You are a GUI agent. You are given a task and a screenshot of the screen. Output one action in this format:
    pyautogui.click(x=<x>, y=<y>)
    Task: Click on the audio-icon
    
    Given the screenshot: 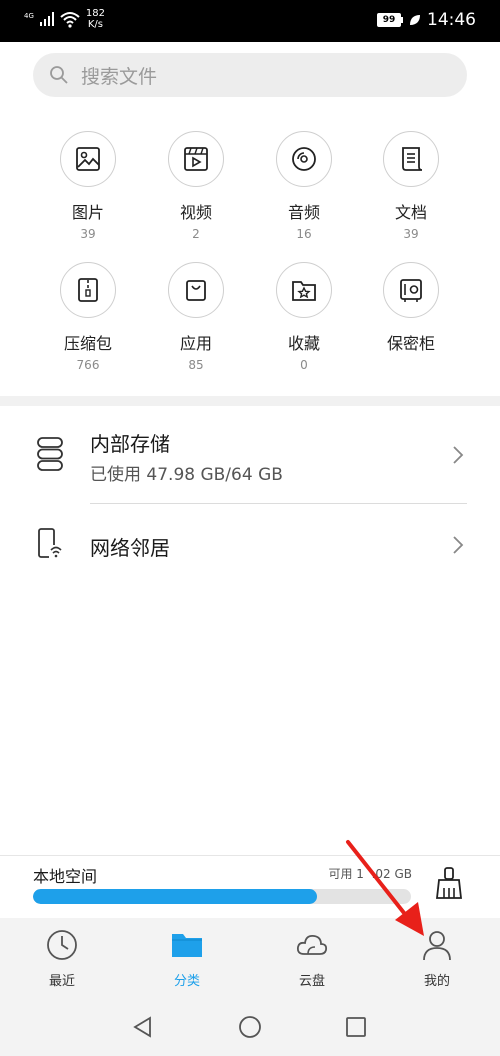 What is the action you would take?
    pyautogui.click(x=304, y=159)
    